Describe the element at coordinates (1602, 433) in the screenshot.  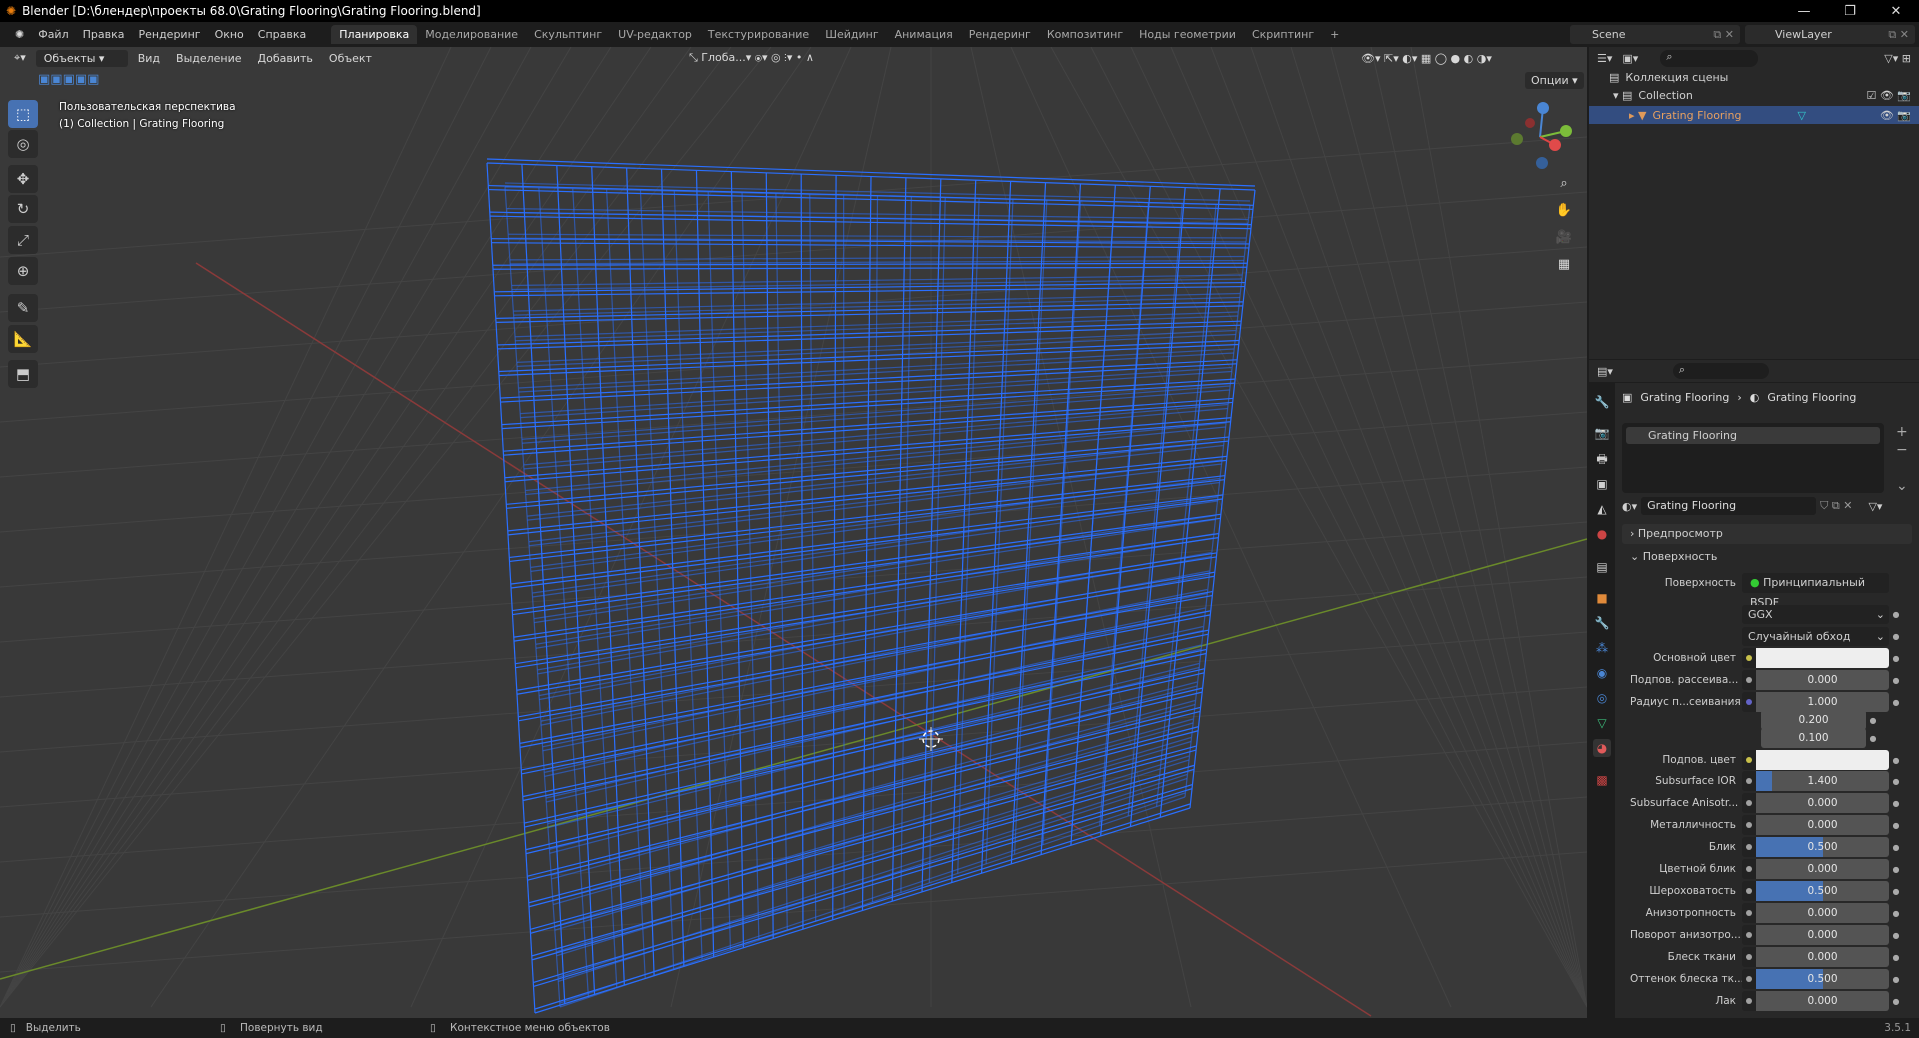
I see `render-tab-icon: 📷` at that location.